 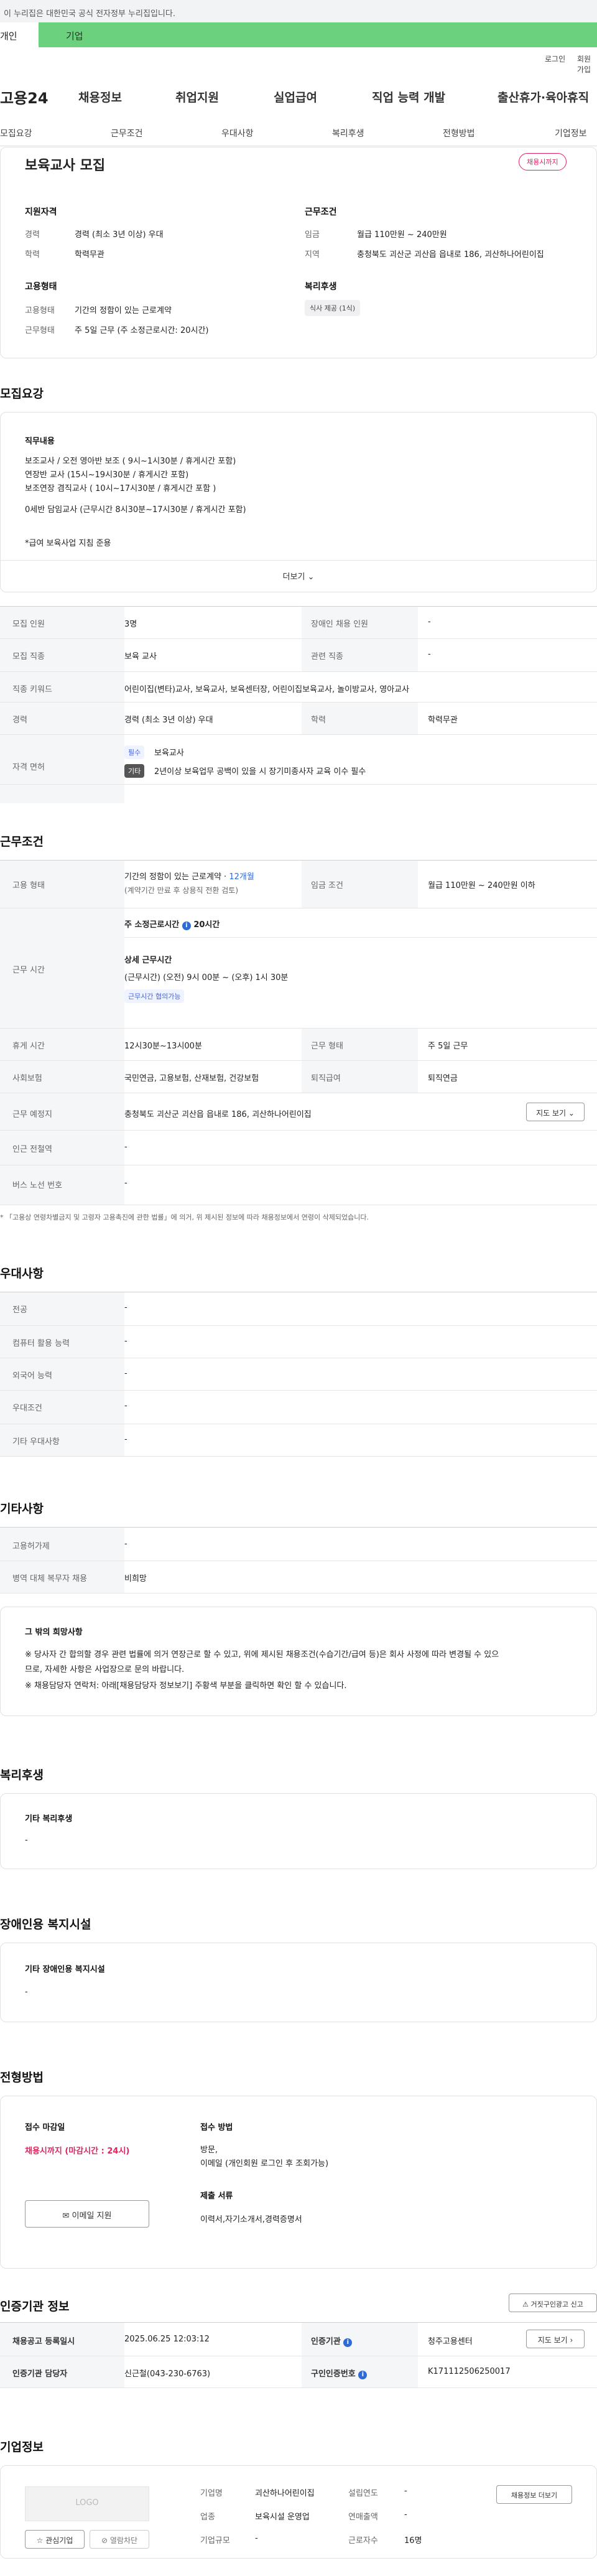 I want to click on map-button: 지도 보기 ⌄, so click(x=555, y=1112).